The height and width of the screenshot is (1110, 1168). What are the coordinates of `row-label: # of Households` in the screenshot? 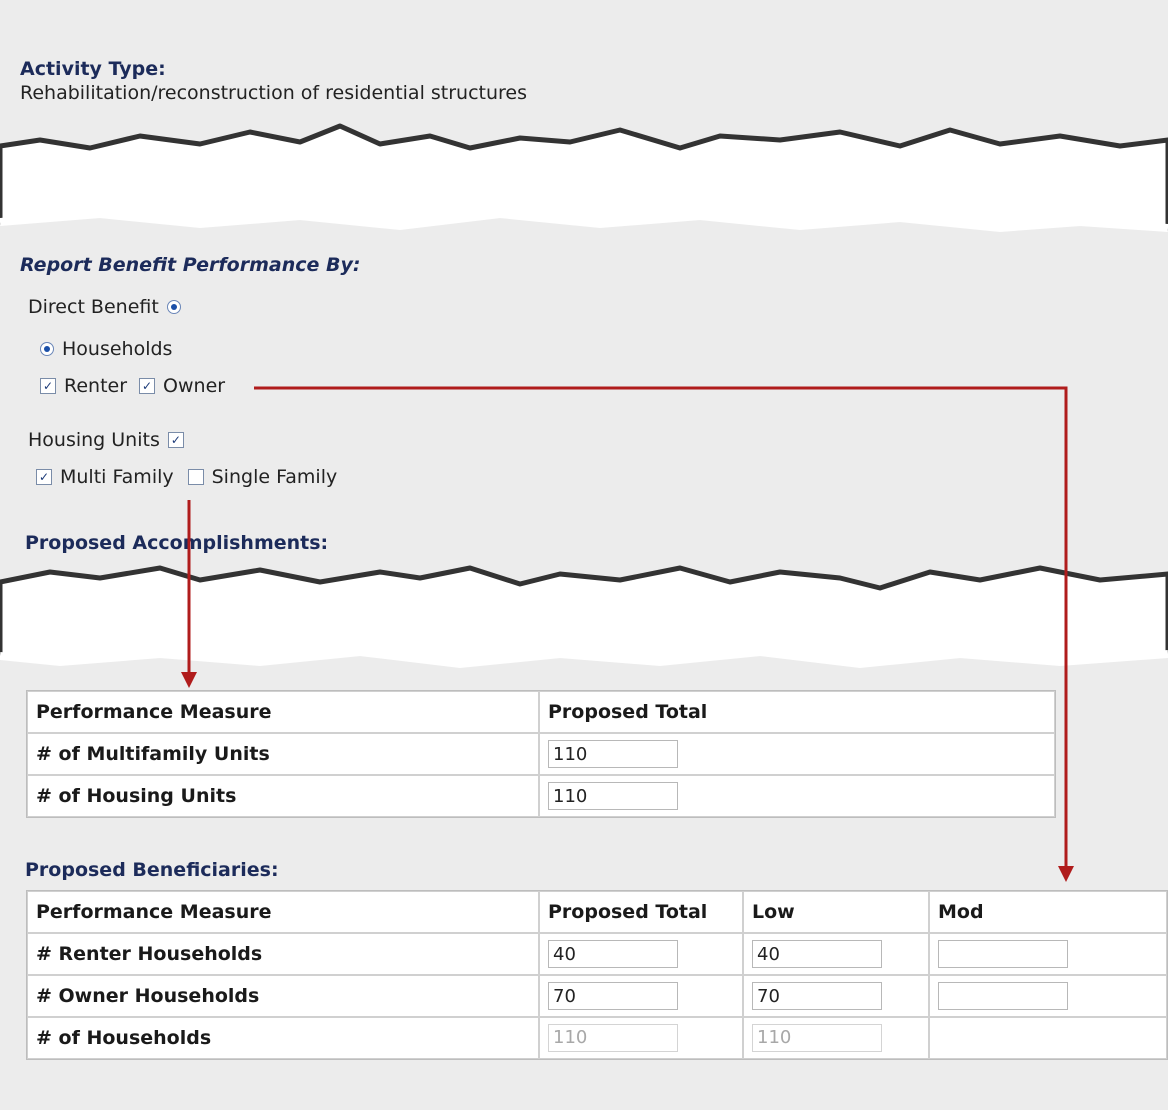 It's located at (283, 1038).